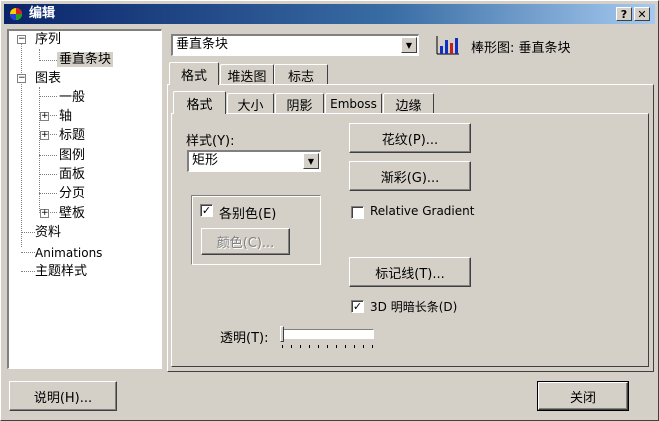  I want to click on transparency-label: 透明(T):, so click(244, 338).